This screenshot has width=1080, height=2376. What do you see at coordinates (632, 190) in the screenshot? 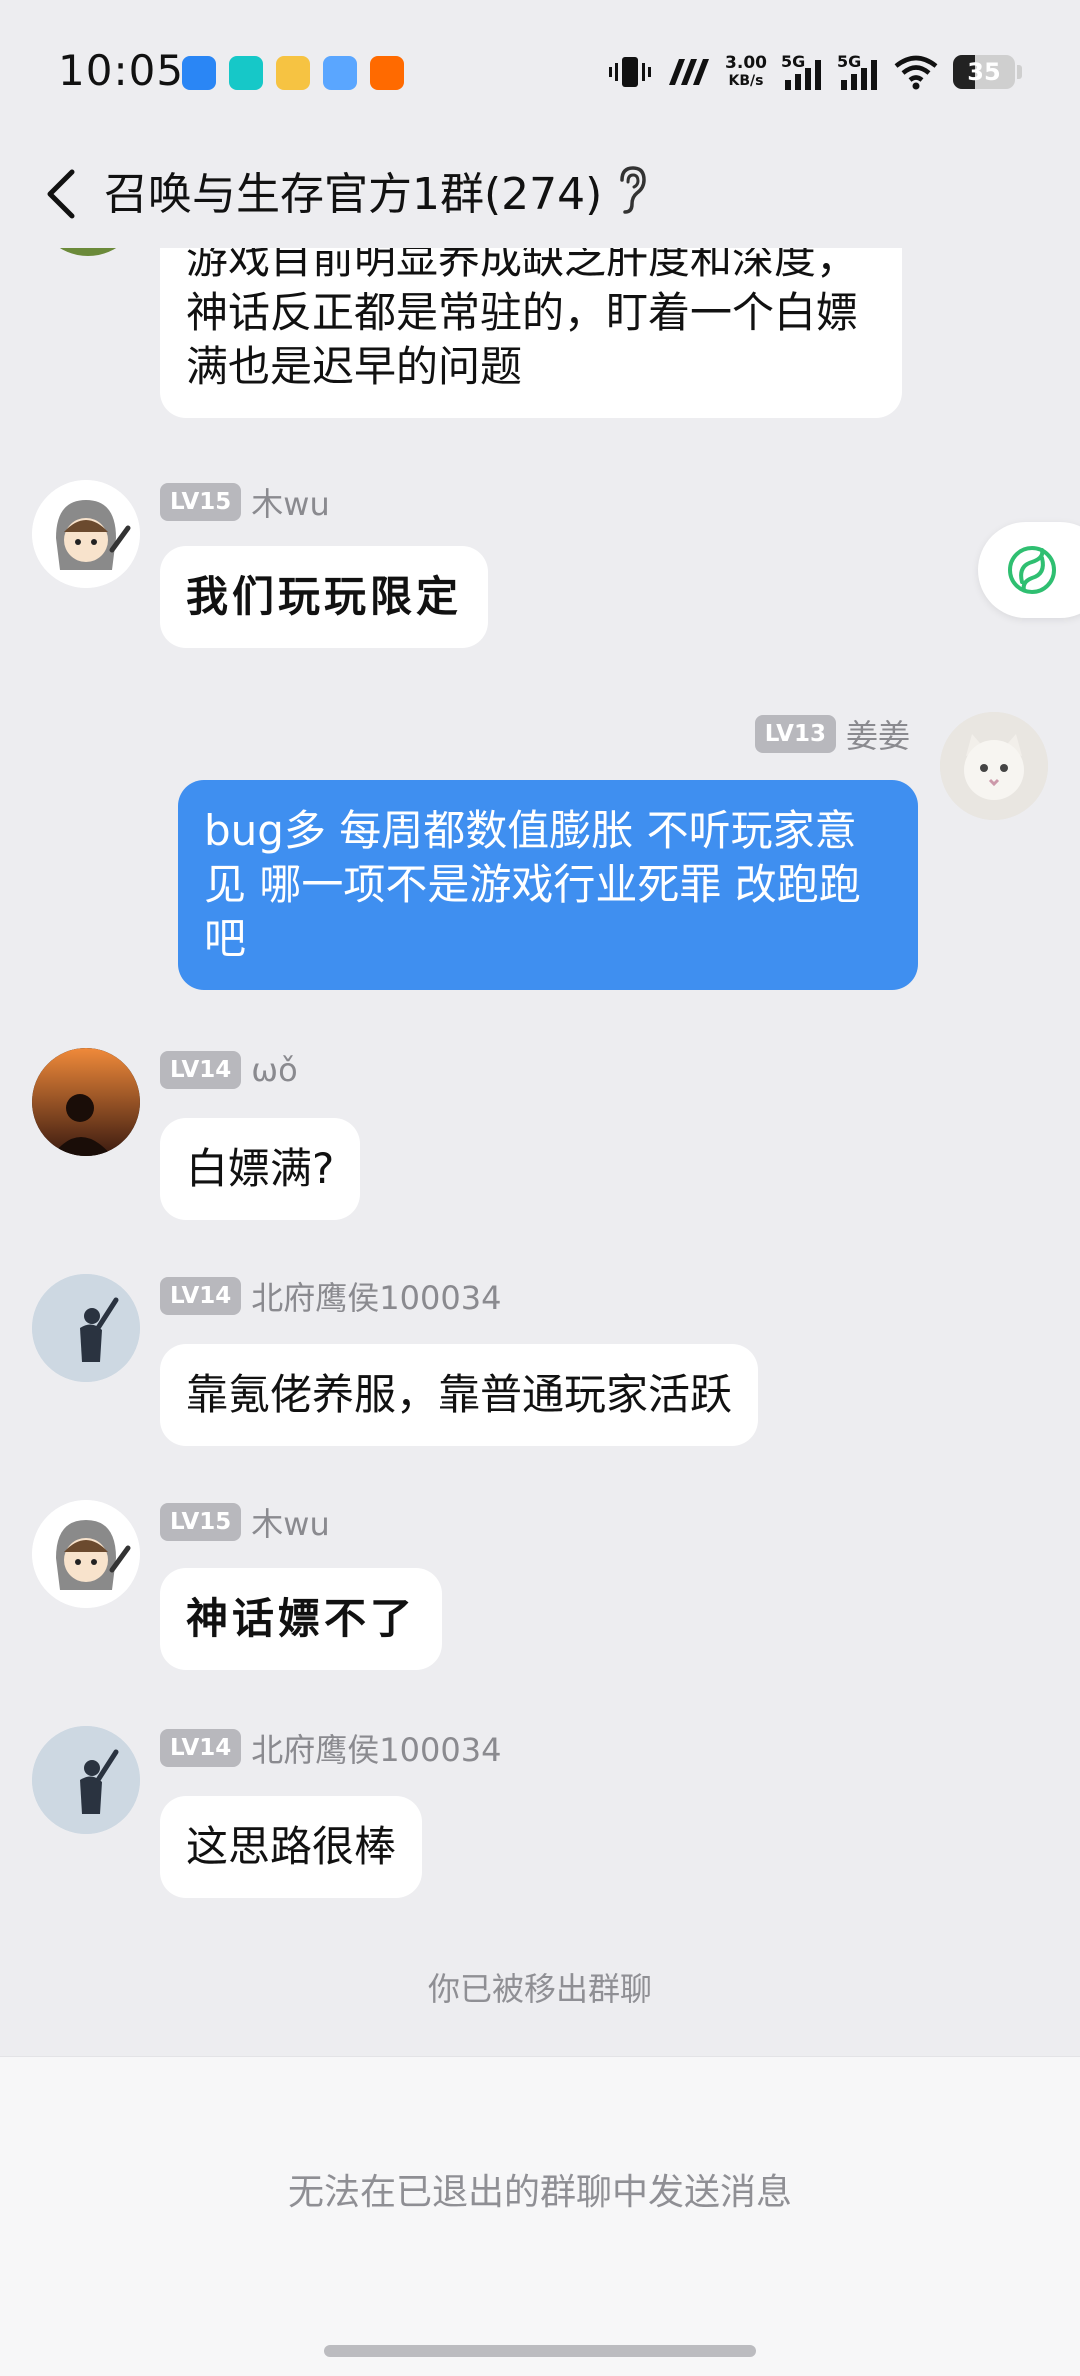
I see `ear-icon` at bounding box center [632, 190].